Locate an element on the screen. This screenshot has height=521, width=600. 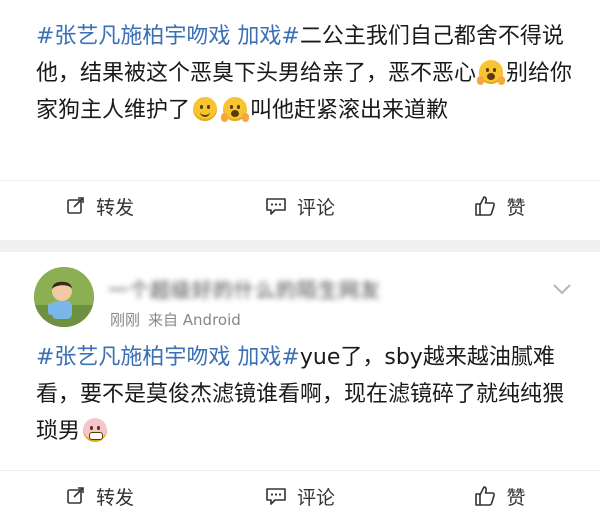
feed-divider is located at coordinates (300, 246).